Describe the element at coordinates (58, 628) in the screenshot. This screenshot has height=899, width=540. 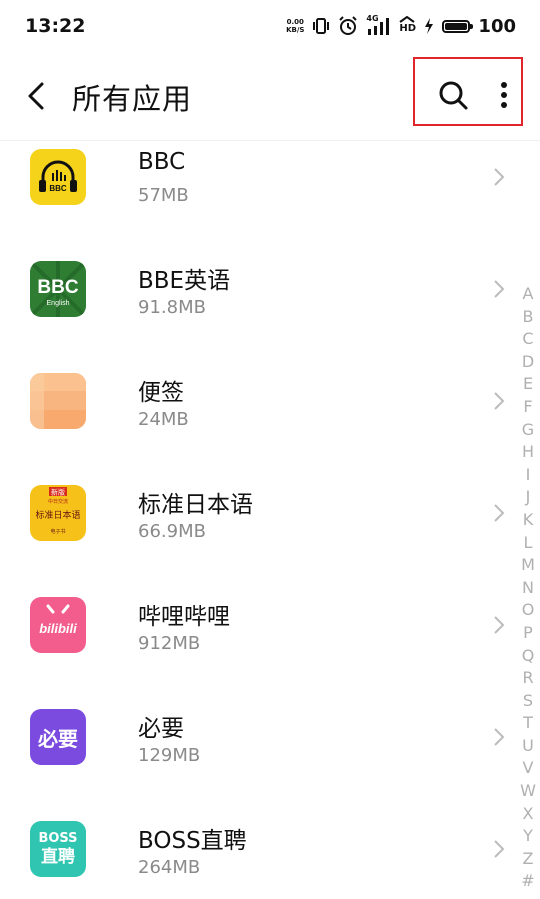
I see `app-icon-label: bilibili` at that location.